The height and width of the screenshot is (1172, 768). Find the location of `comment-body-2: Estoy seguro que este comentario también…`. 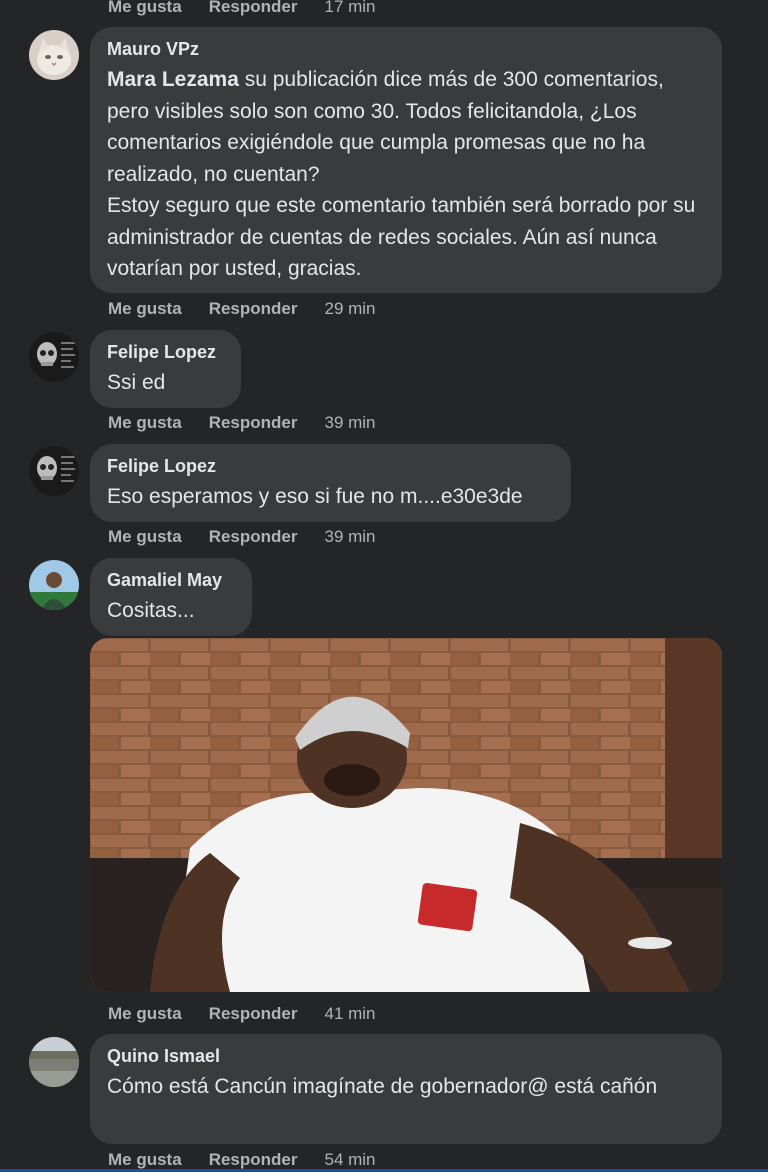

comment-body-2: Estoy seguro que este comentario también… is located at coordinates (401, 237).